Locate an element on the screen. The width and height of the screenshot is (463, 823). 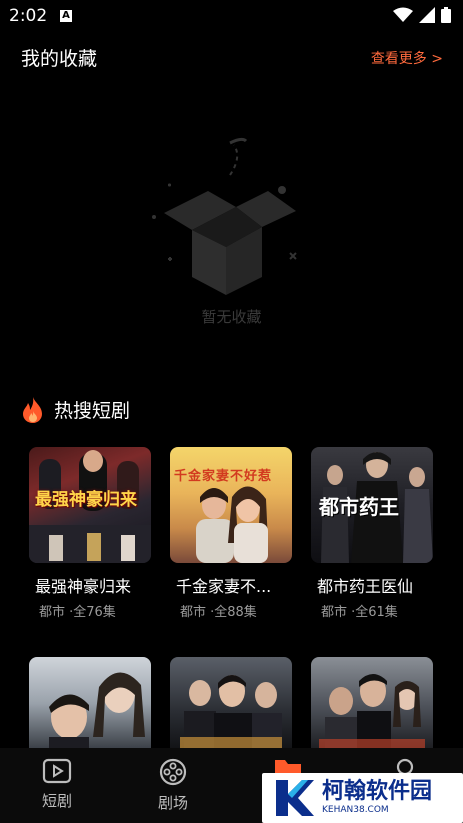
nav-label-theater: 剧场 is located at coordinates (172, 803).